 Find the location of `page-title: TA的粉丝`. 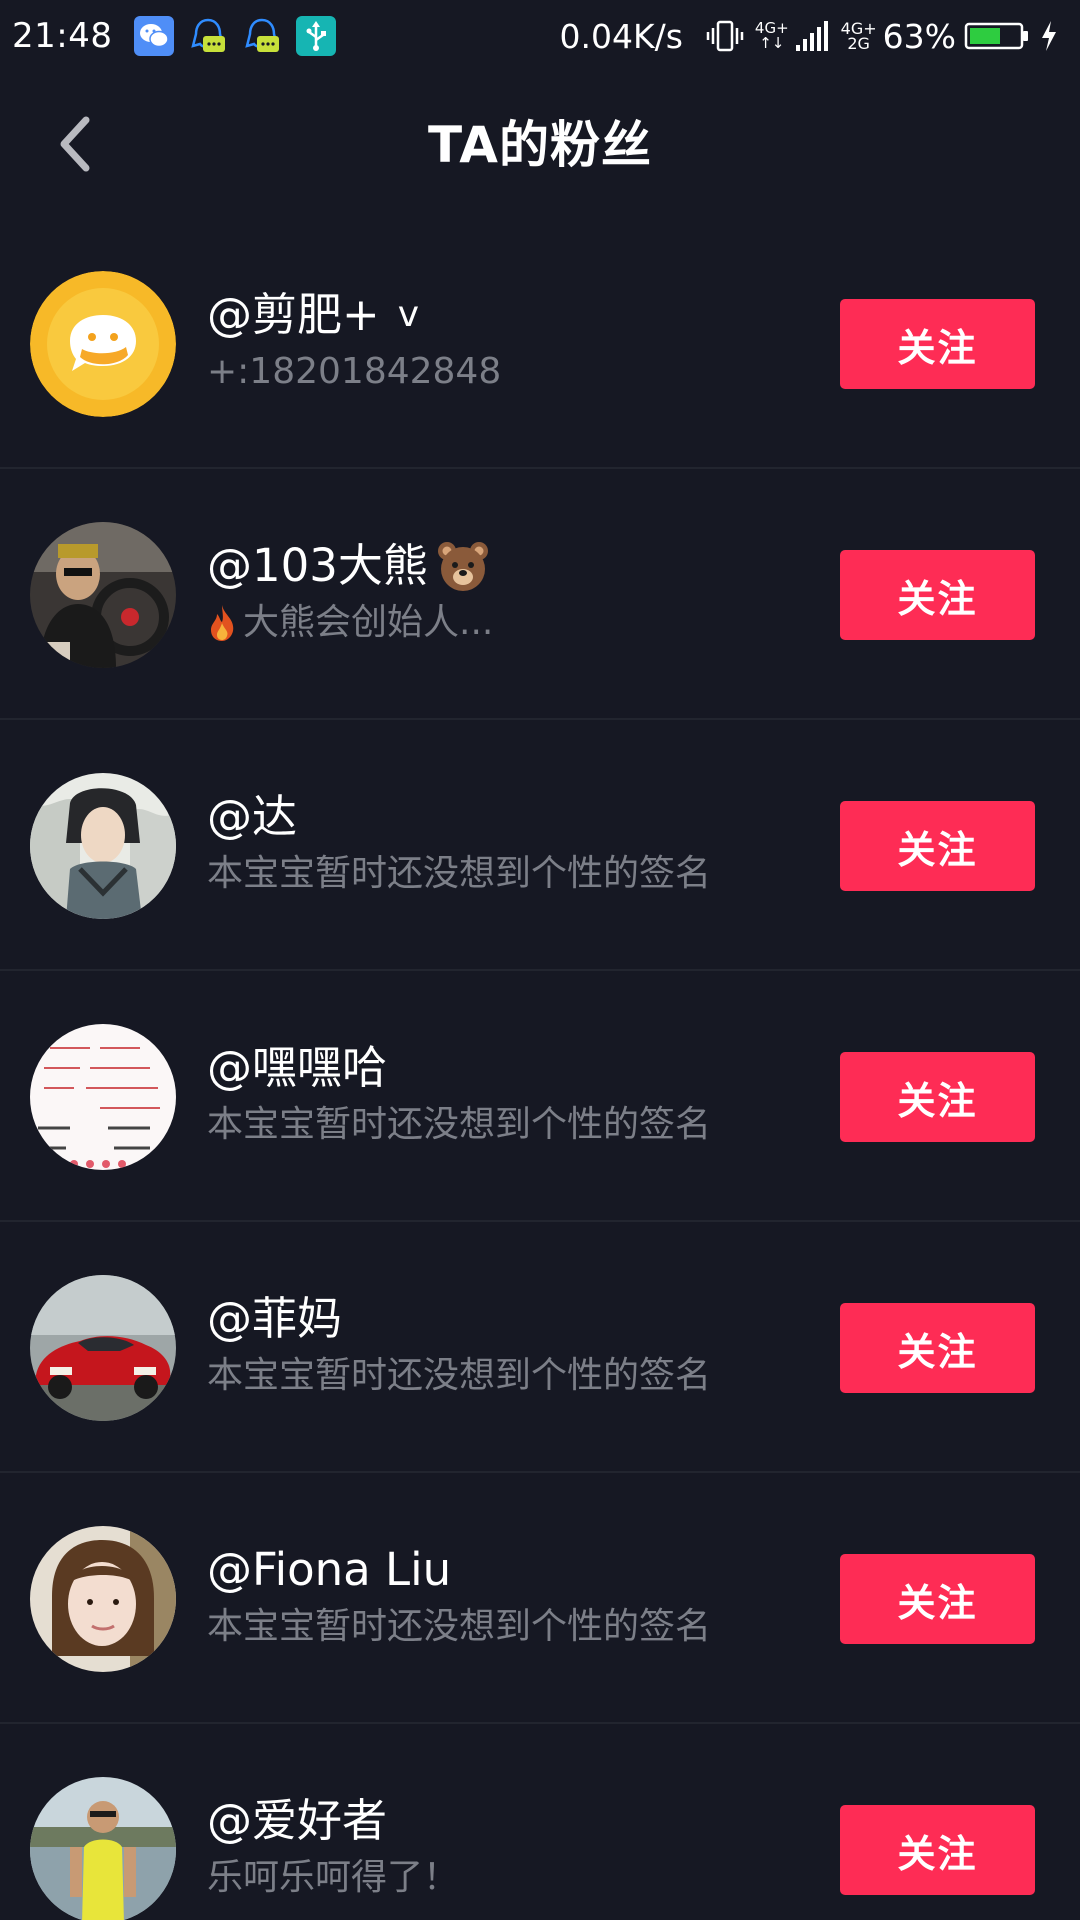

page-title: TA的粉丝 is located at coordinates (540, 145).